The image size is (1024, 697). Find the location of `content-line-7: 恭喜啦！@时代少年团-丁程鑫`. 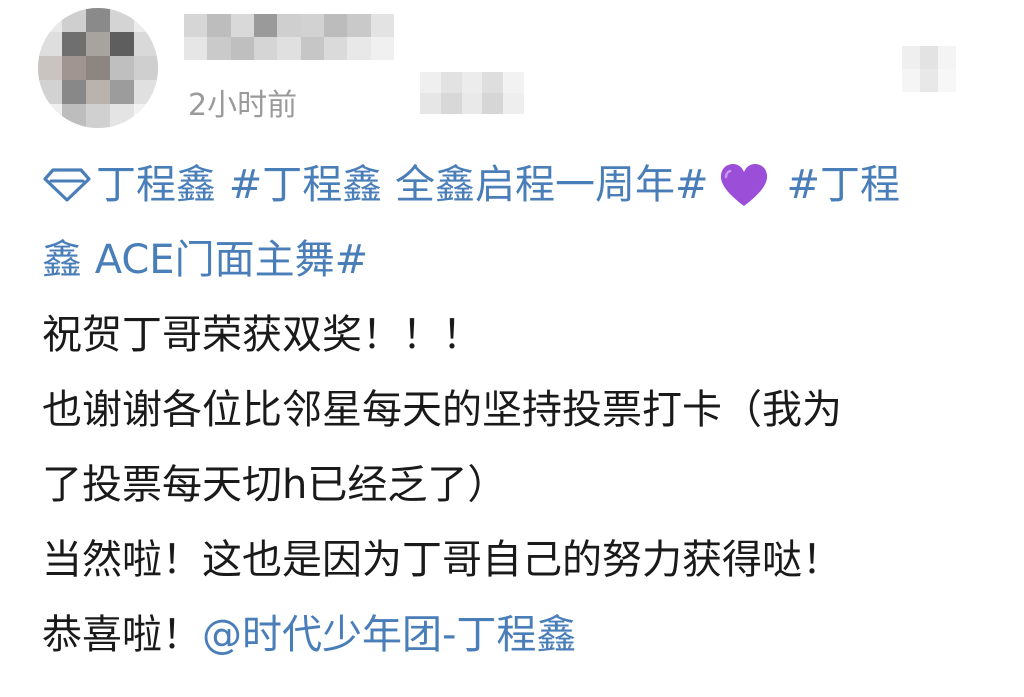

content-line-7: 恭喜啦！@时代少年团-丁程鑫 is located at coordinates (522, 635).